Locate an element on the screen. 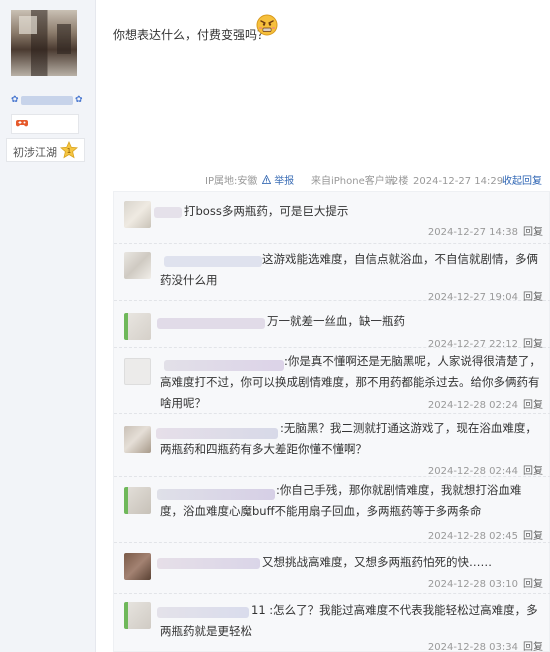  reply-text: 打boss多两瓶药，可是巨大提示 is located at coordinates (266, 211).